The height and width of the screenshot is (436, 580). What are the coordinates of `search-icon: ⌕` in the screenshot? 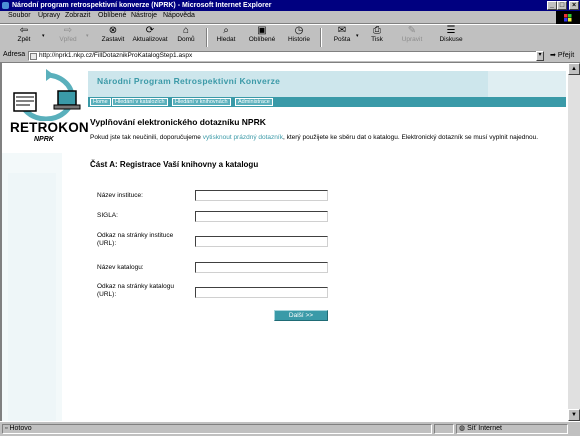 It's located at (226, 30).